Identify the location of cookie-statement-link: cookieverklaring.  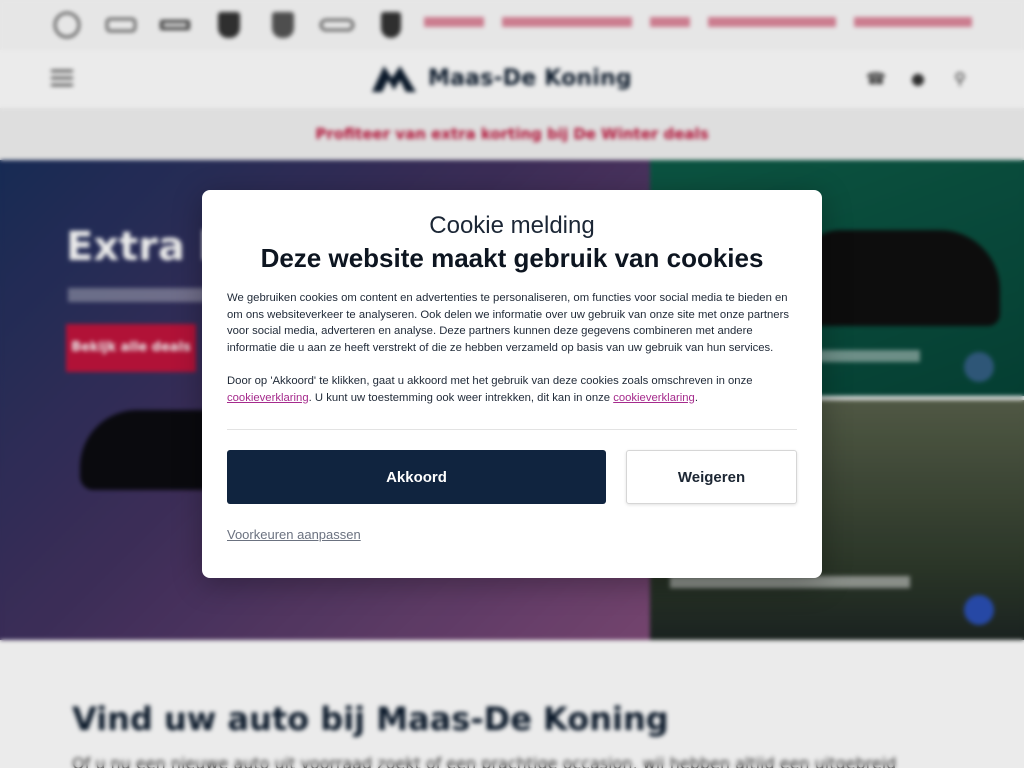
(268, 398).